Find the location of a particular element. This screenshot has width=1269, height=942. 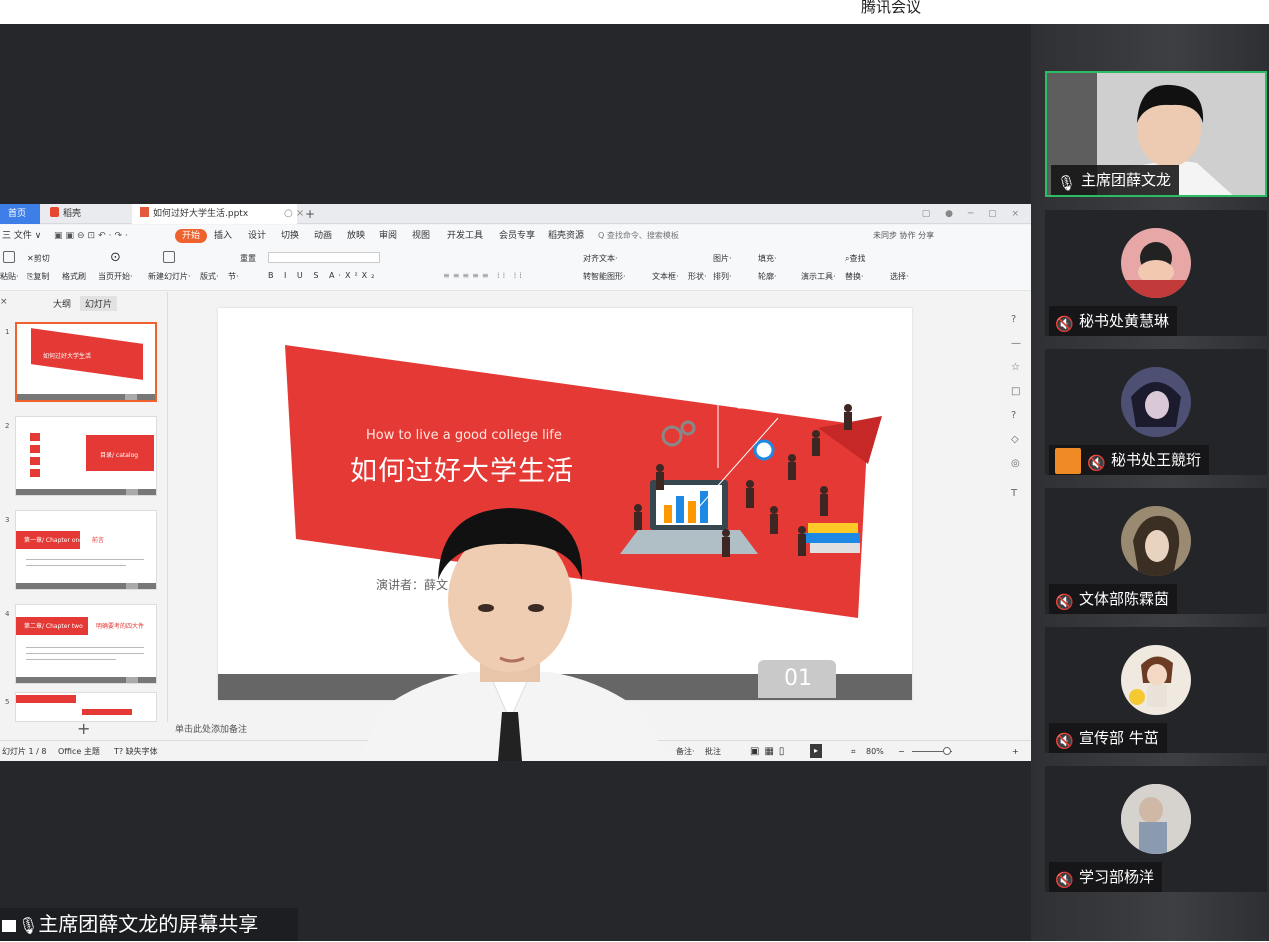

format-painter-button: 格式刷 is located at coordinates (74, 276).